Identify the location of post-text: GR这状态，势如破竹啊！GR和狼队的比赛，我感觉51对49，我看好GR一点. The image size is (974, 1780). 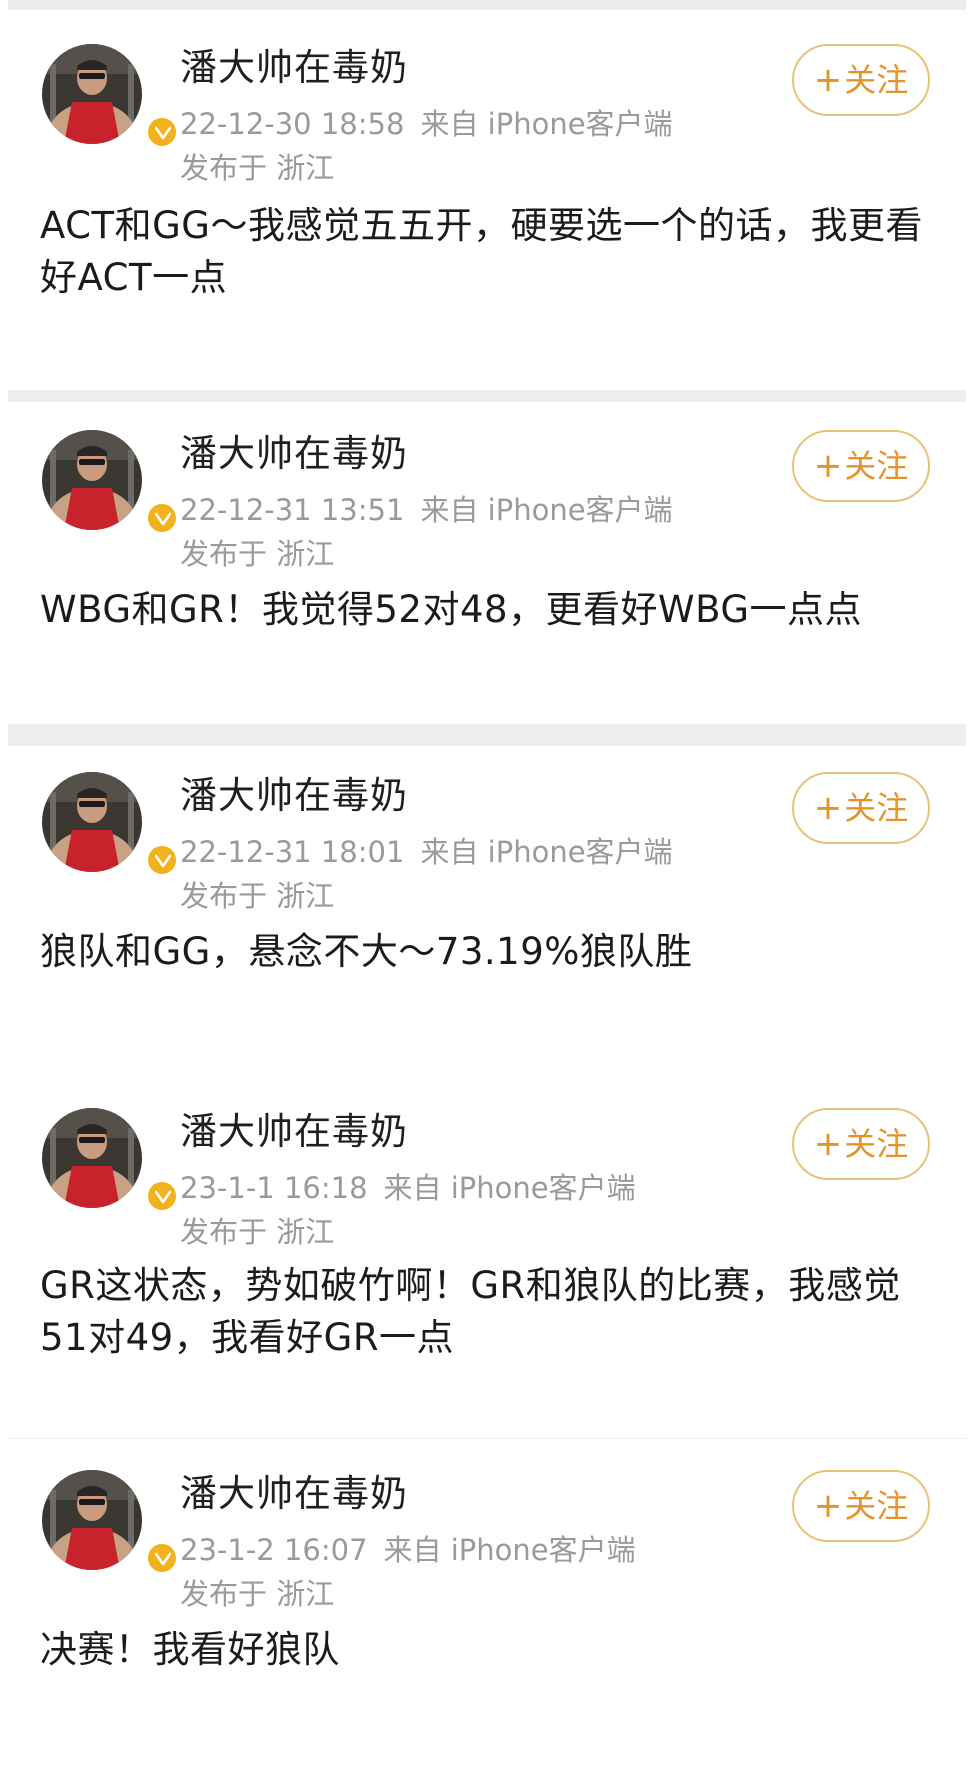
(470, 1311).